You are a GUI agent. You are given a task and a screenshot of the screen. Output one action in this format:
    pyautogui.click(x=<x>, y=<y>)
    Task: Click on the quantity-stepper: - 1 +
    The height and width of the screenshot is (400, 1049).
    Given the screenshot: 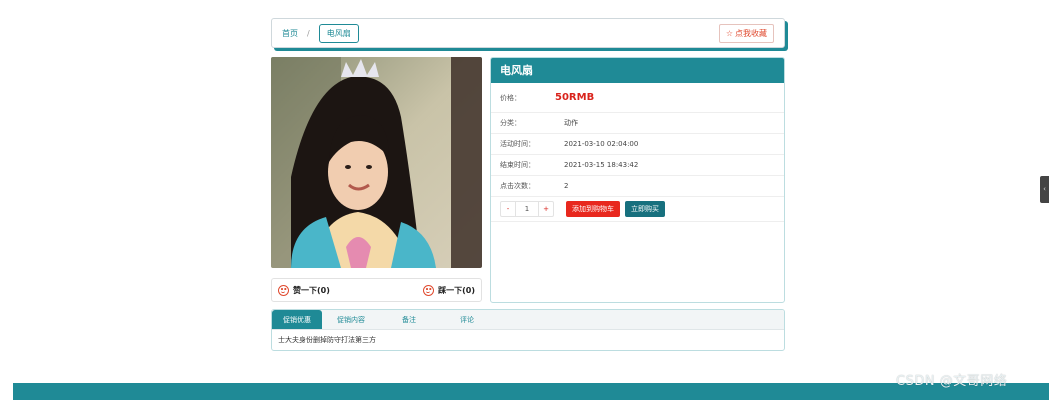 What is the action you would take?
    pyautogui.click(x=527, y=209)
    